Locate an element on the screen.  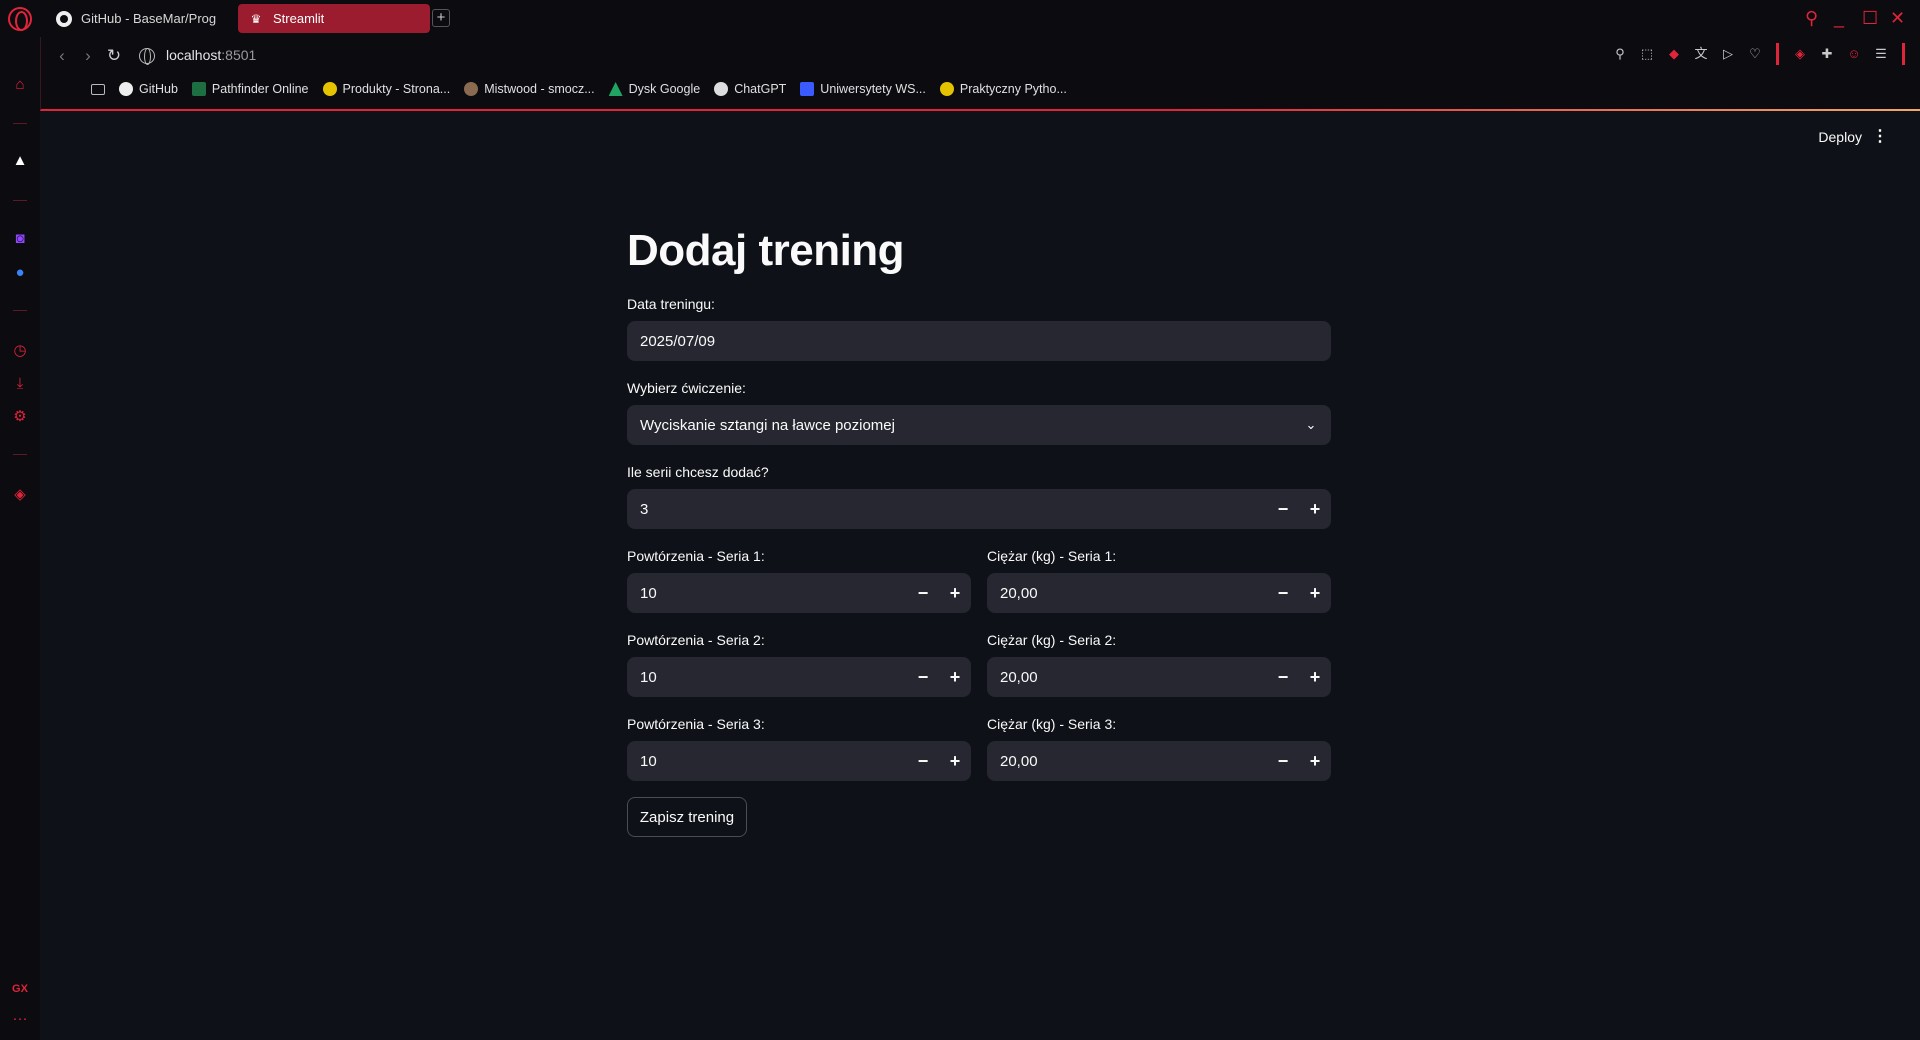
exercise-select: Wyciskanie sztangi na ławce poziomej ⌄ is located at coordinates (979, 425).